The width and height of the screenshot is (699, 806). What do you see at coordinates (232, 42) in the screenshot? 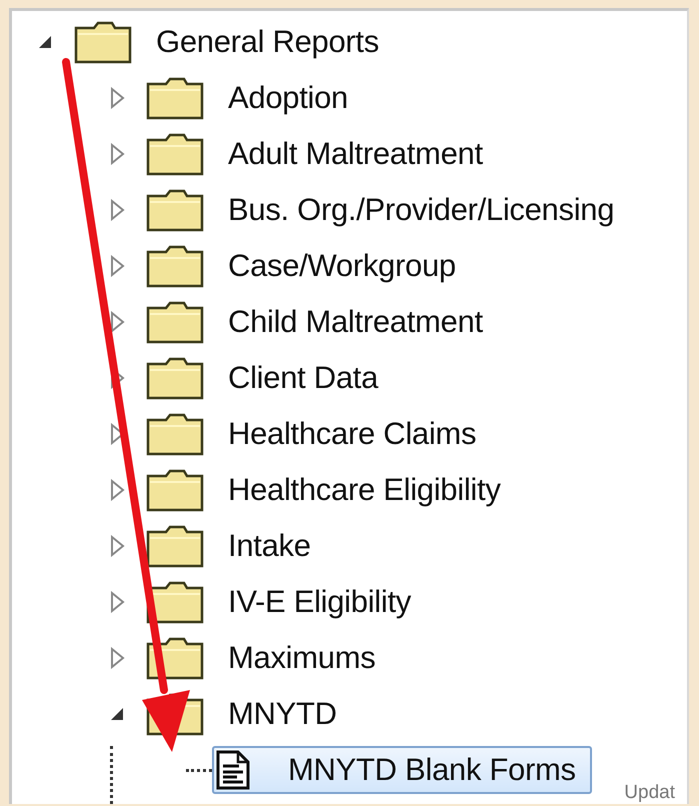
I see `tree-item: General Reports` at bounding box center [232, 42].